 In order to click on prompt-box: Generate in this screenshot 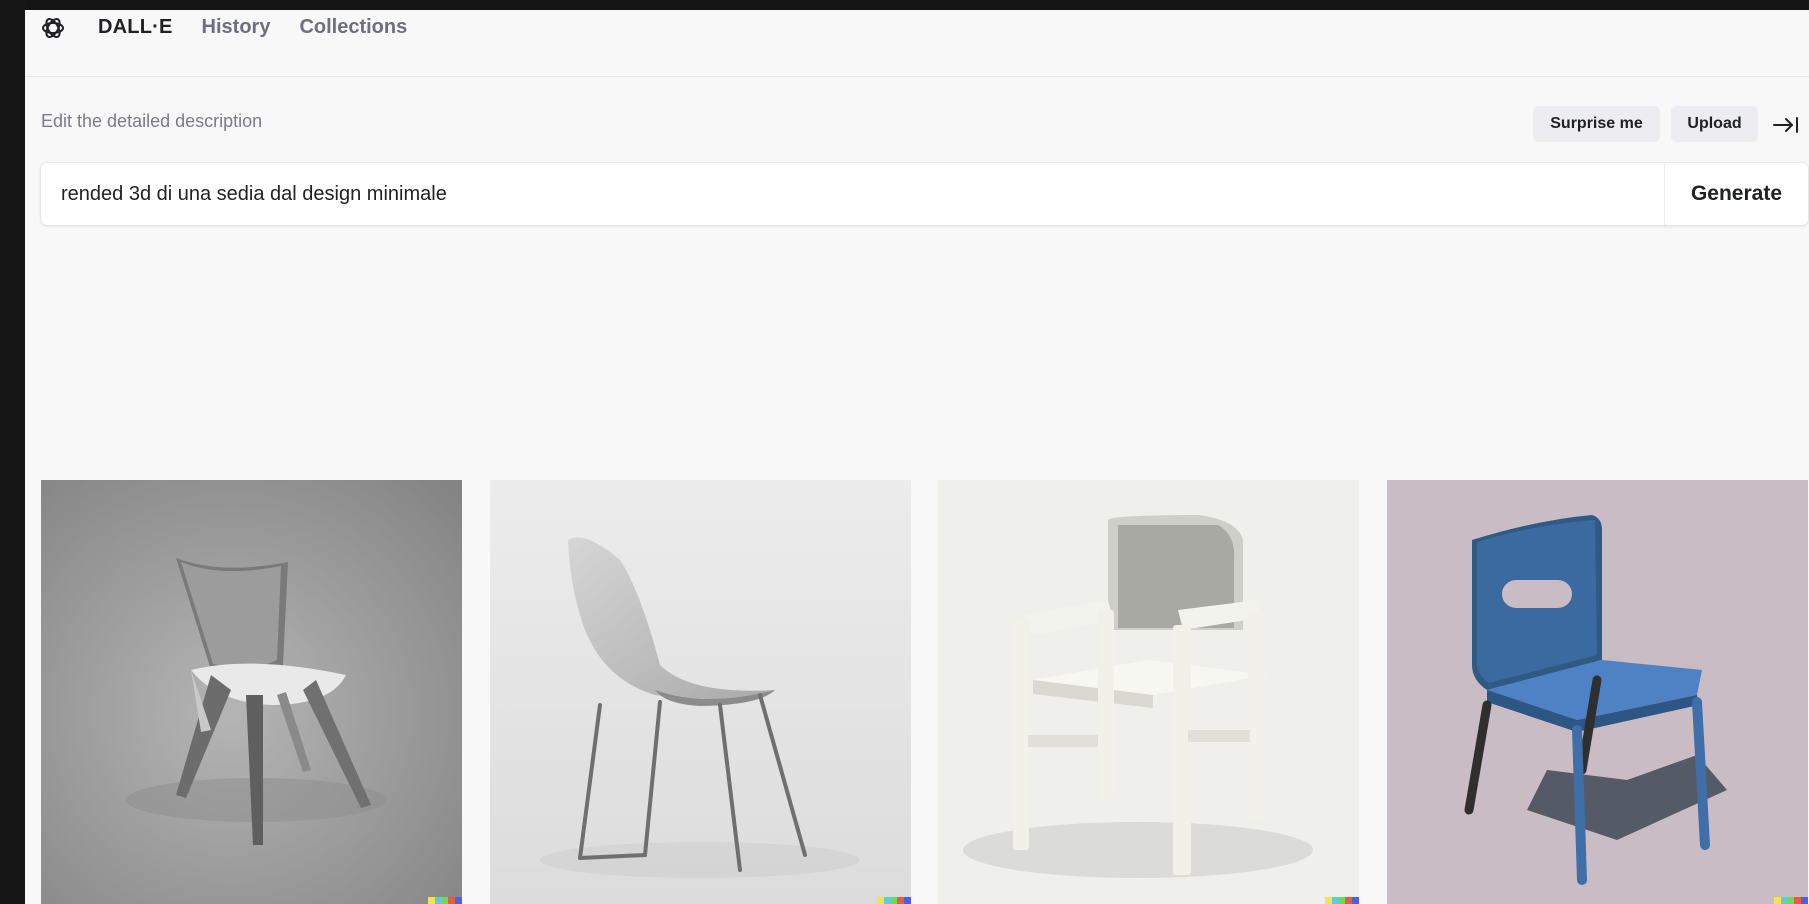, I will do `click(924, 194)`.